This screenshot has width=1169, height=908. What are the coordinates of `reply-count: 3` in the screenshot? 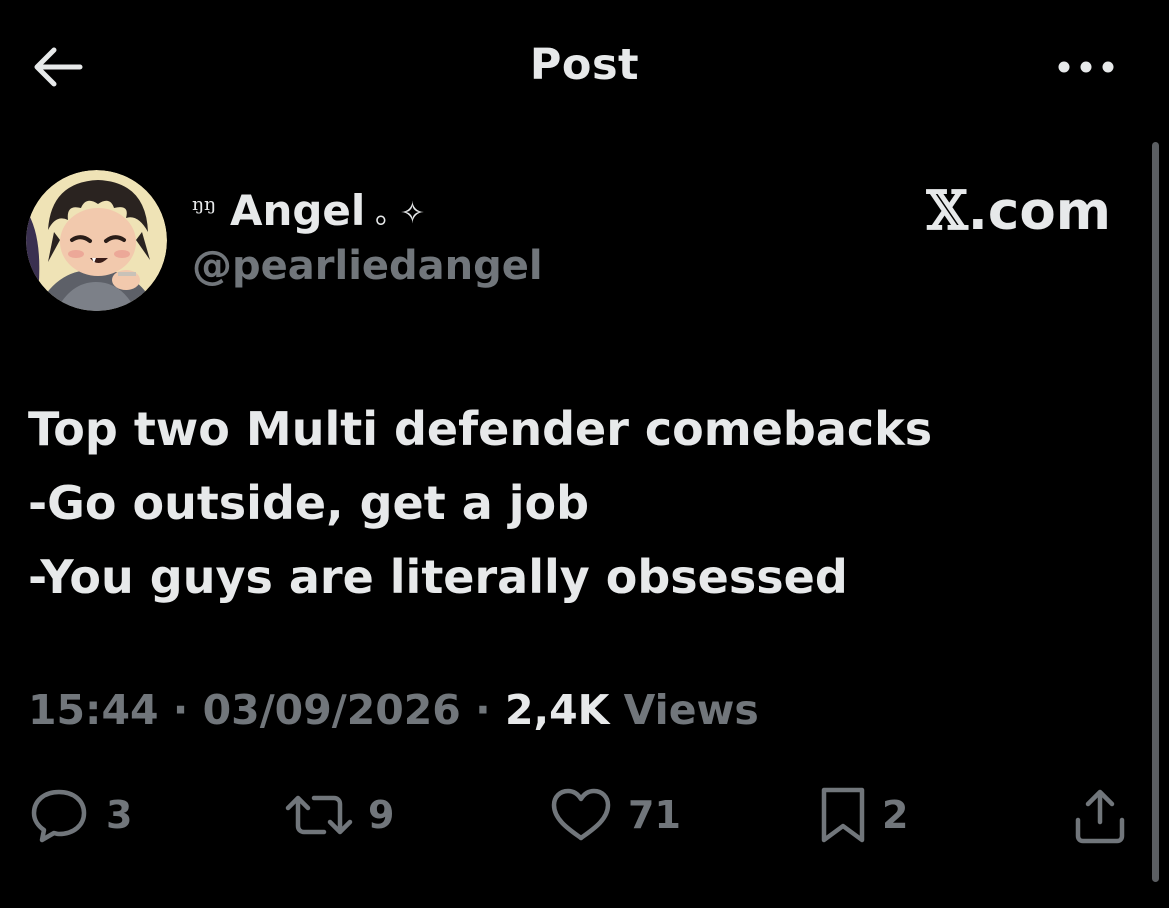 It's located at (119, 815).